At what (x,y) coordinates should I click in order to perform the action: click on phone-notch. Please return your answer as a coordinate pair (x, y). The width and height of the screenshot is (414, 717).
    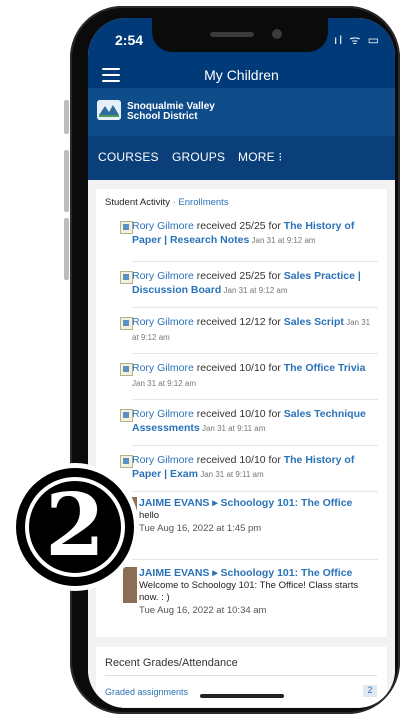
    Looking at the image, I should click on (240, 35).